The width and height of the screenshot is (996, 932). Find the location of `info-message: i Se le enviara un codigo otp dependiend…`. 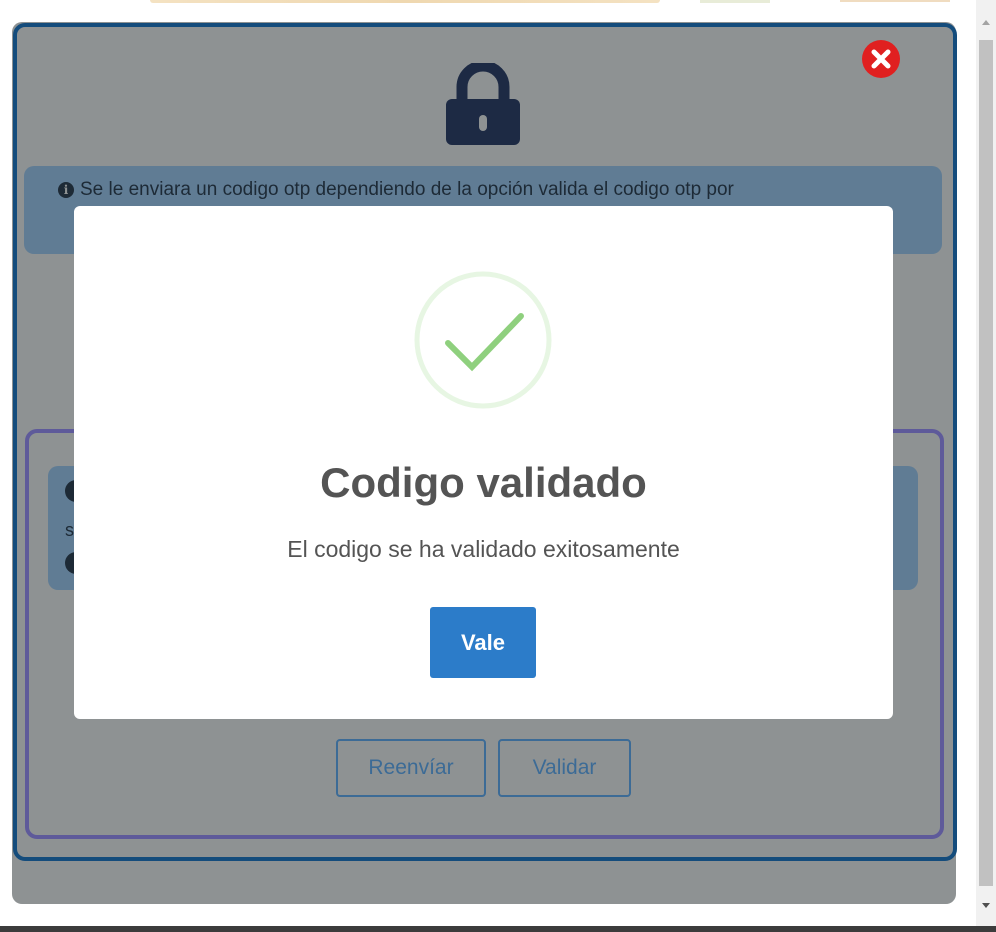

info-message: i Se le enviara un codigo otp dependiend… is located at coordinates (498, 190).